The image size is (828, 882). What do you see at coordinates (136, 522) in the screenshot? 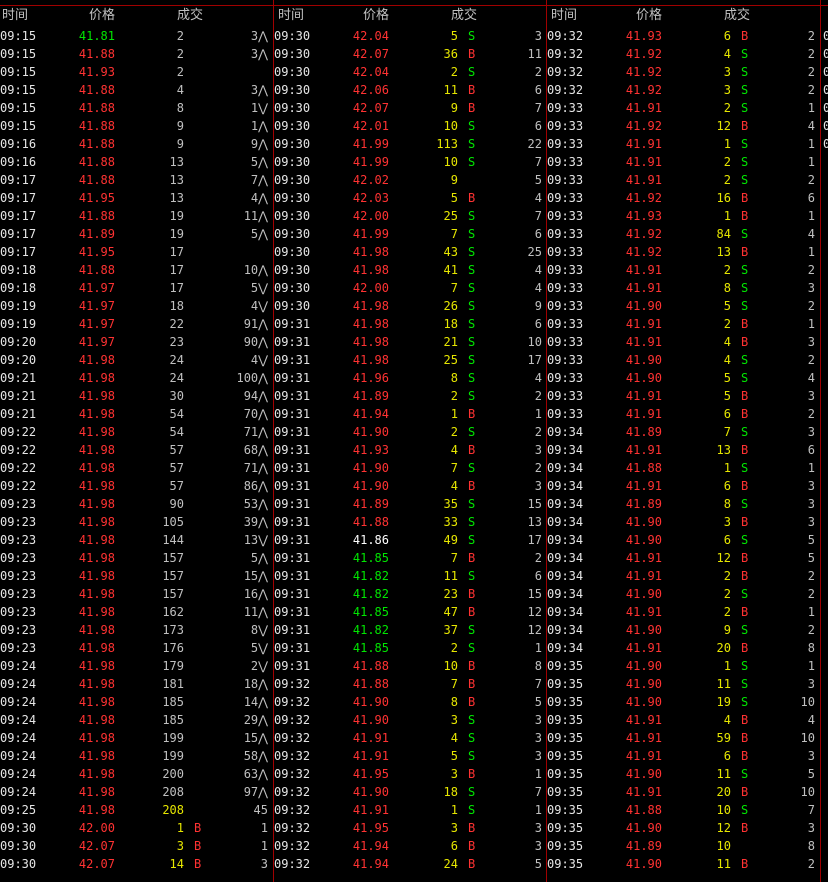
I see `tick-row: 09:23 41.98 105 39⋀` at bounding box center [136, 522].